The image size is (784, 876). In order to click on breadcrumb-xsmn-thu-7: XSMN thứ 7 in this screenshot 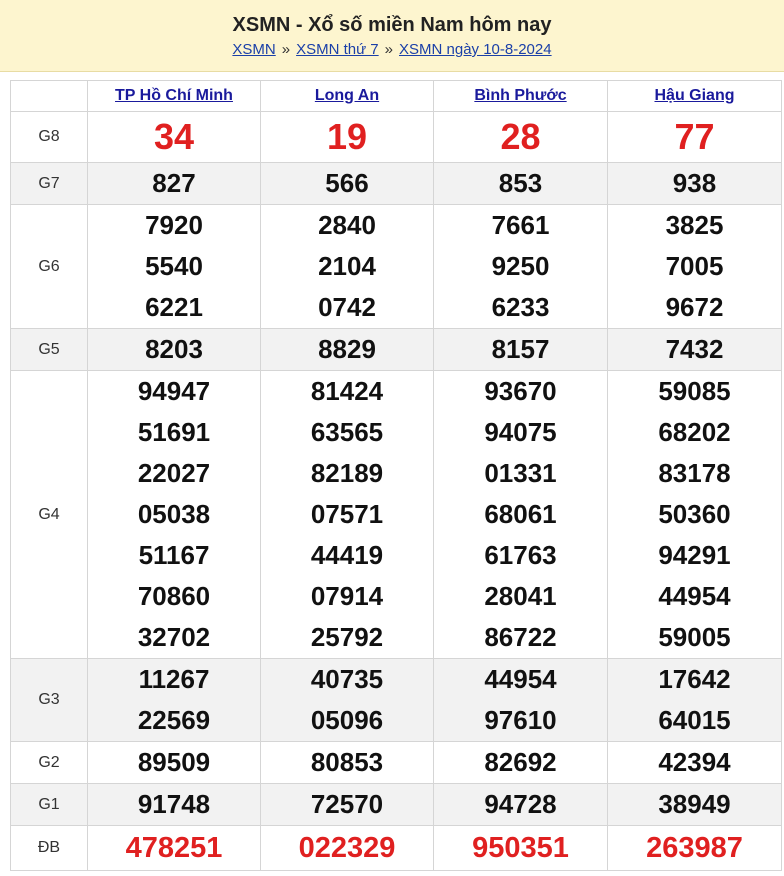, I will do `click(337, 49)`.